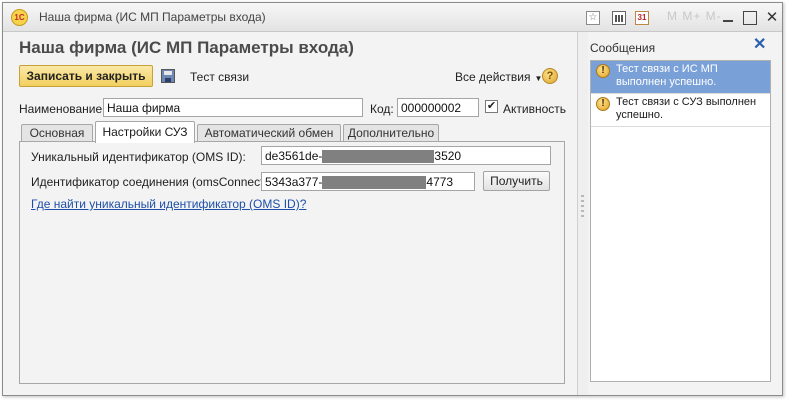 The height and width of the screenshot is (401, 787). I want to click on messages-close-icon: ✕, so click(759, 45).